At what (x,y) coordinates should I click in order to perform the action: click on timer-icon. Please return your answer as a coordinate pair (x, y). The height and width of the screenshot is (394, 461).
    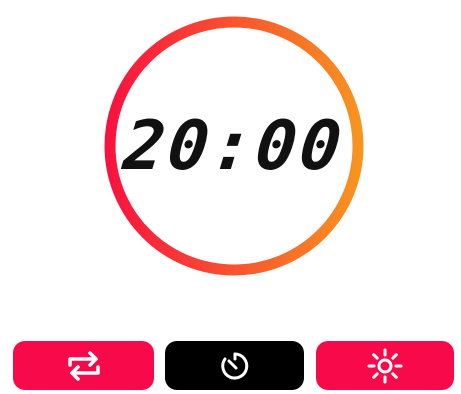
    Looking at the image, I should click on (235, 366).